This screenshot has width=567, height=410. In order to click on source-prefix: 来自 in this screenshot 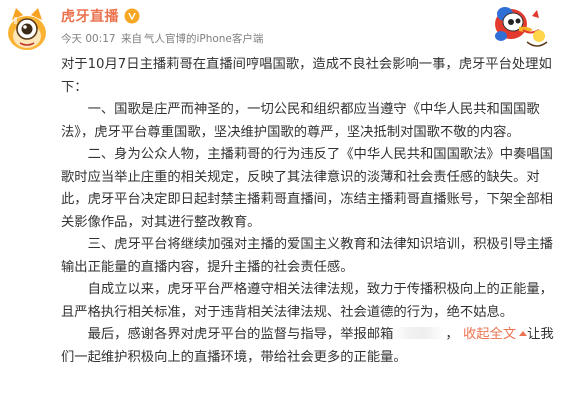, I will do `click(131, 39)`.